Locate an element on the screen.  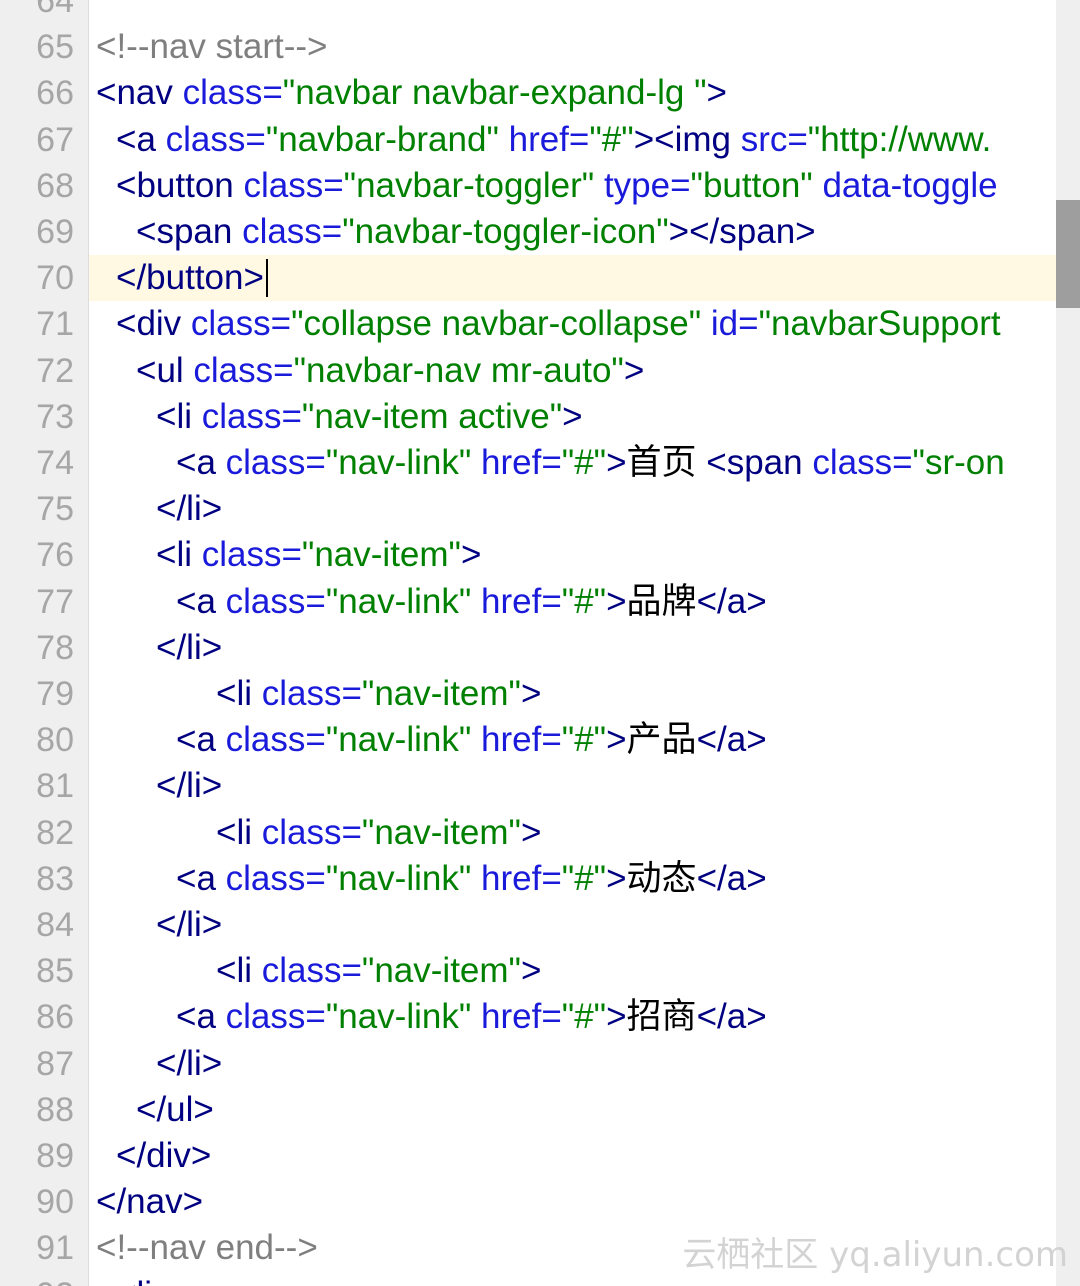
code-text: <a class="nav-link" href="#">产品</a> is located at coordinates (471, 740).